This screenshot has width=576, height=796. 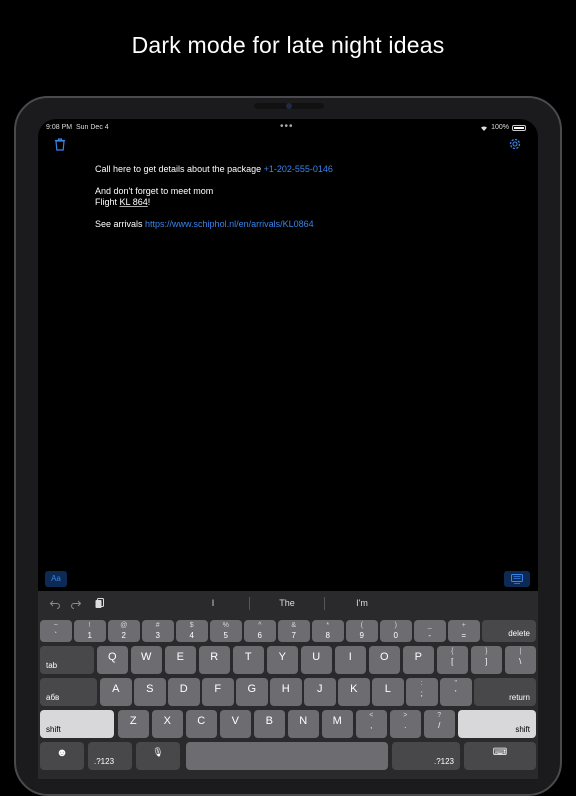 What do you see at coordinates (287, 603) in the screenshot?
I see `prediction-2: The` at bounding box center [287, 603].